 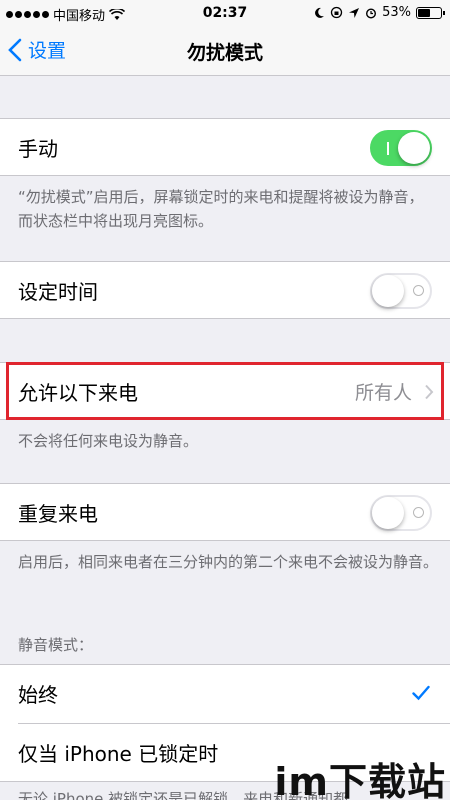 What do you see at coordinates (430, 12) in the screenshot?
I see `battery-icon` at bounding box center [430, 12].